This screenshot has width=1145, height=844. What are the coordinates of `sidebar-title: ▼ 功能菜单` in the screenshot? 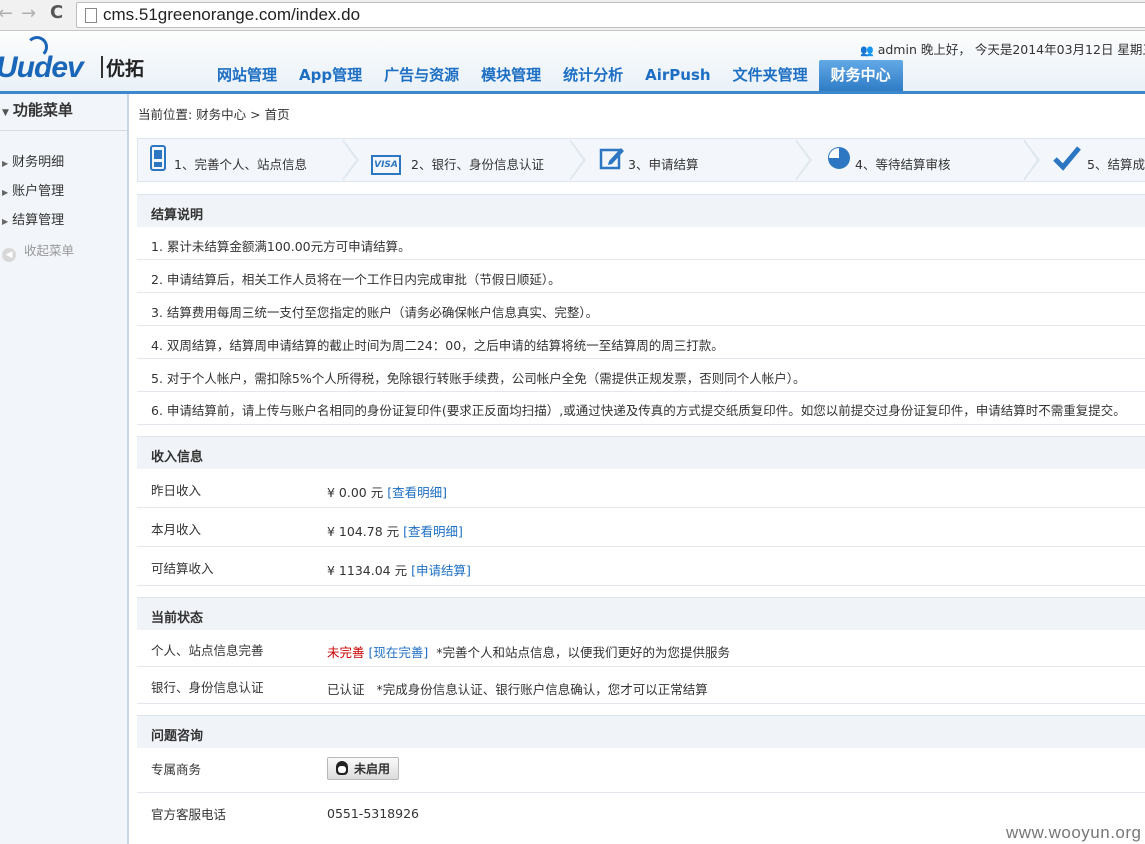 It's located at (63, 112).